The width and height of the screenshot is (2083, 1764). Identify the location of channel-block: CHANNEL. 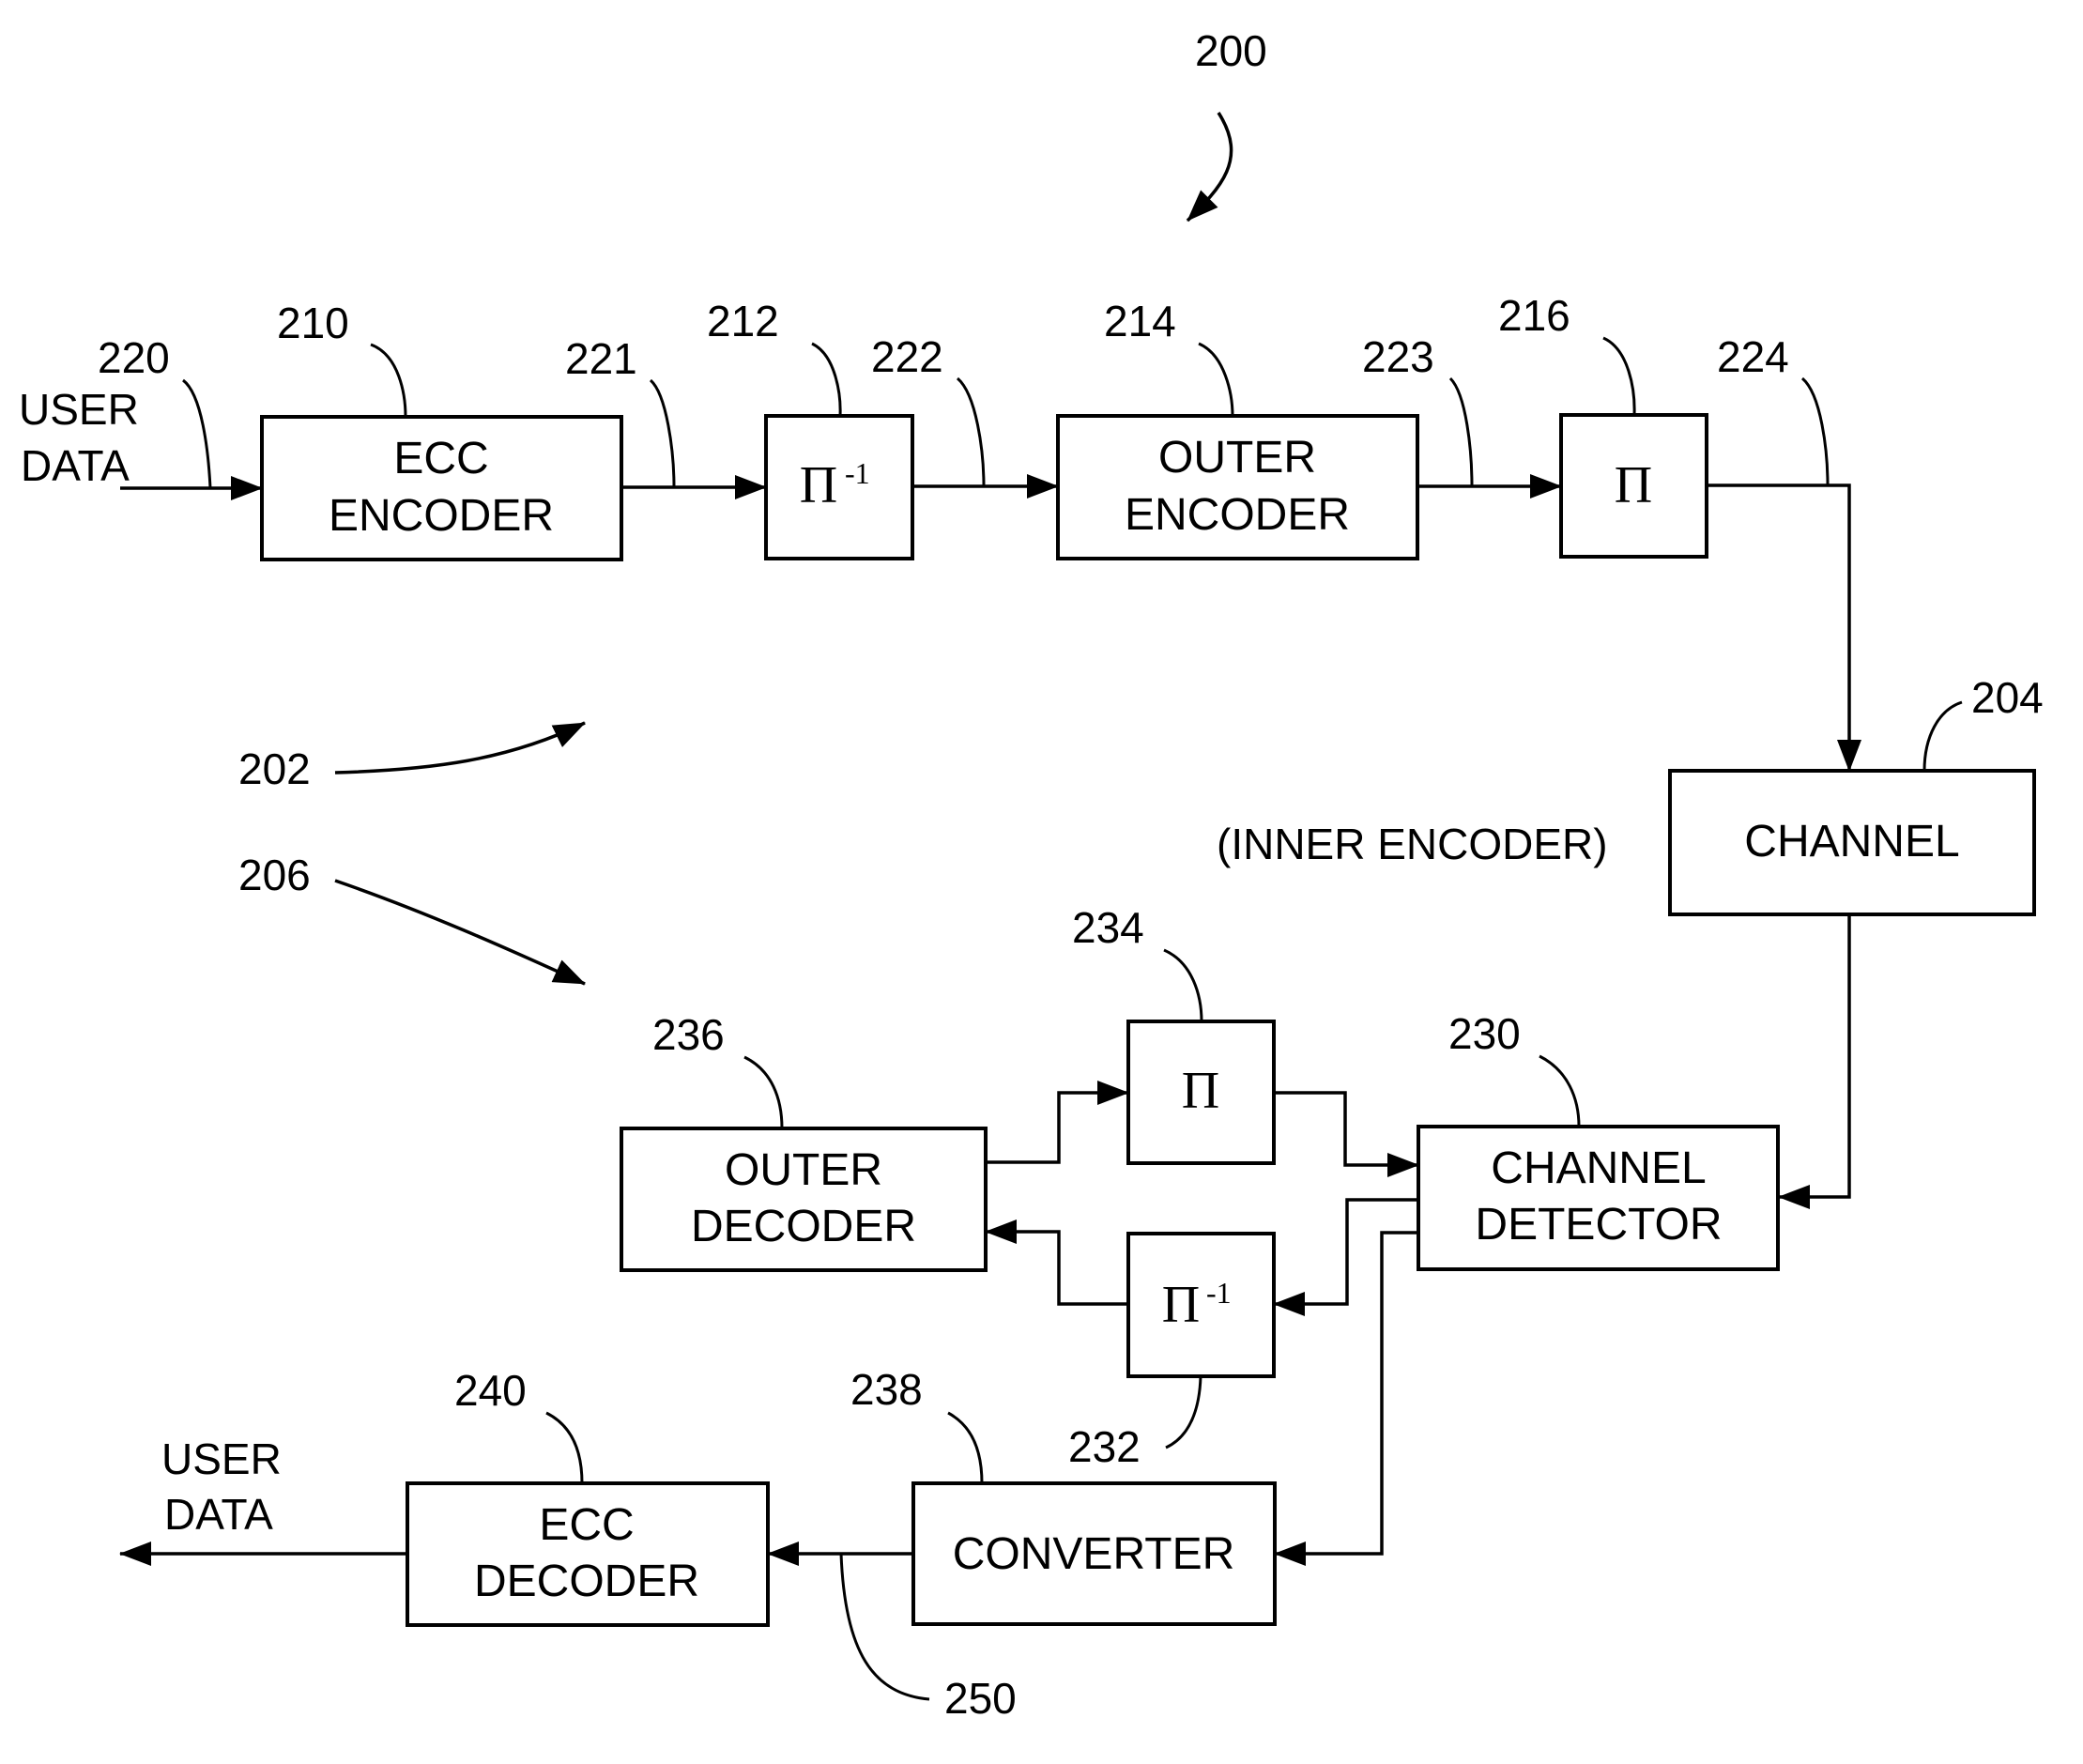
(1852, 842).